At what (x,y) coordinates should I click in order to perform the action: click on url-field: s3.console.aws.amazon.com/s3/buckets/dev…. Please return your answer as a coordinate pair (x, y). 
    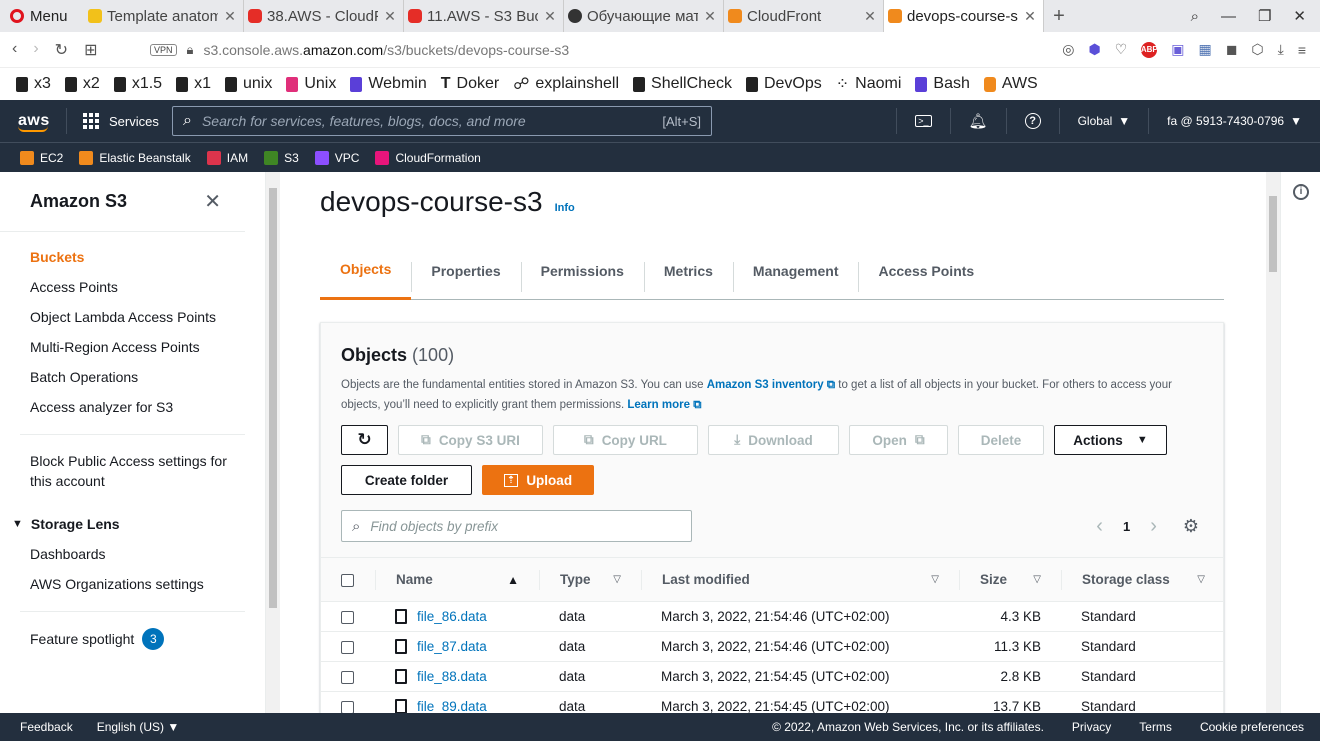
    Looking at the image, I should click on (632, 50).